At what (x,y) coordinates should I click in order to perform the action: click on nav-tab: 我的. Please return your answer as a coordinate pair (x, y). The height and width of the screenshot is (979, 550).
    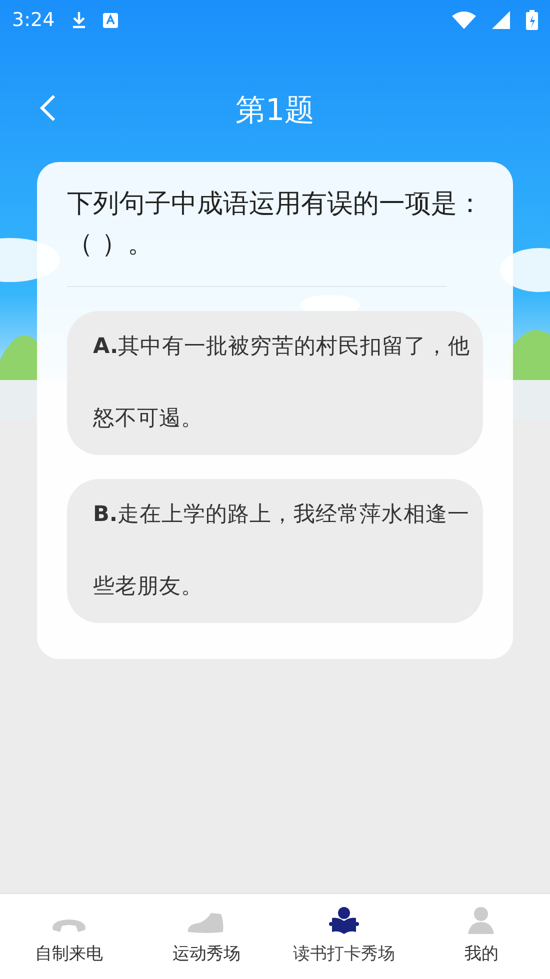
    Looking at the image, I should click on (481, 936).